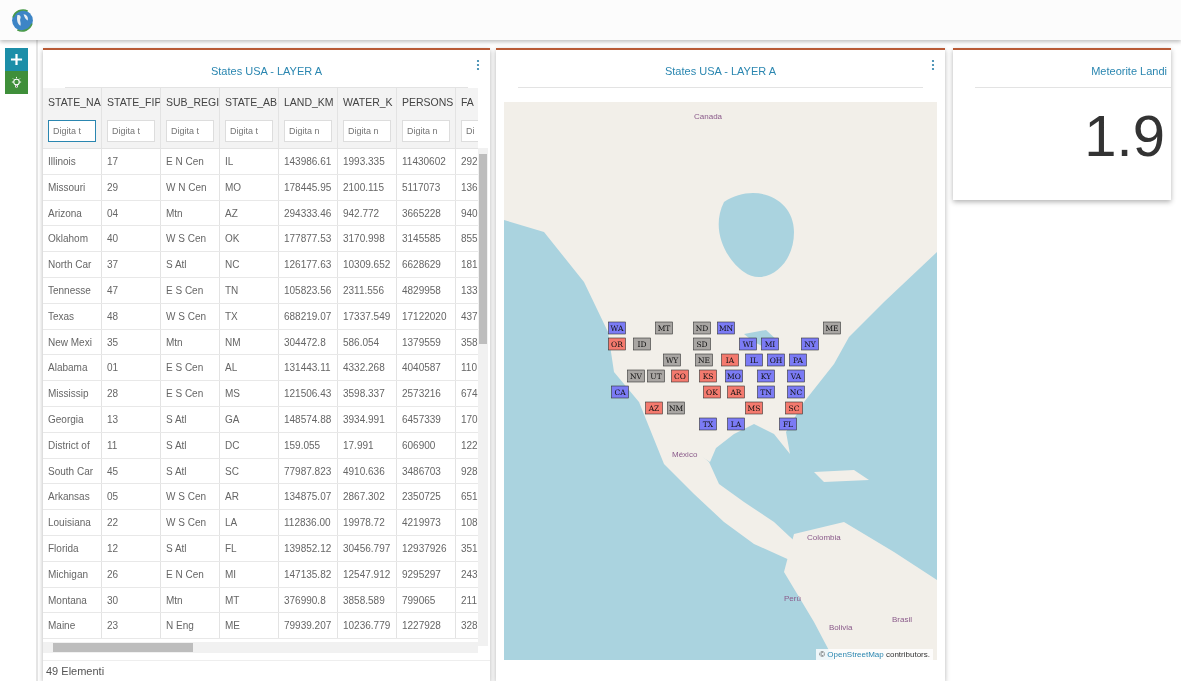  What do you see at coordinates (190, 213) in the screenshot?
I see `table-cell: Mtn` at bounding box center [190, 213].